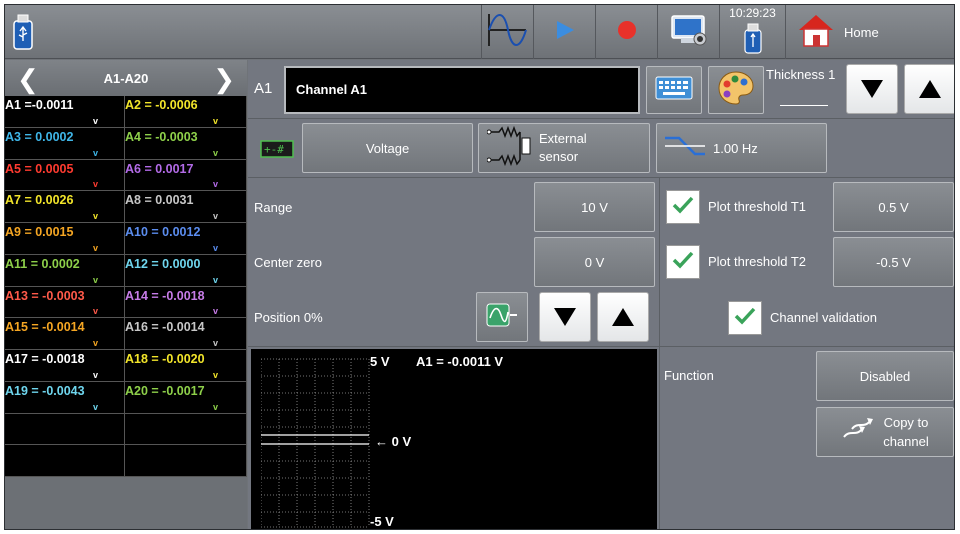  I want to click on channel-cell: A2 = -0.0006 v, so click(186, 112).